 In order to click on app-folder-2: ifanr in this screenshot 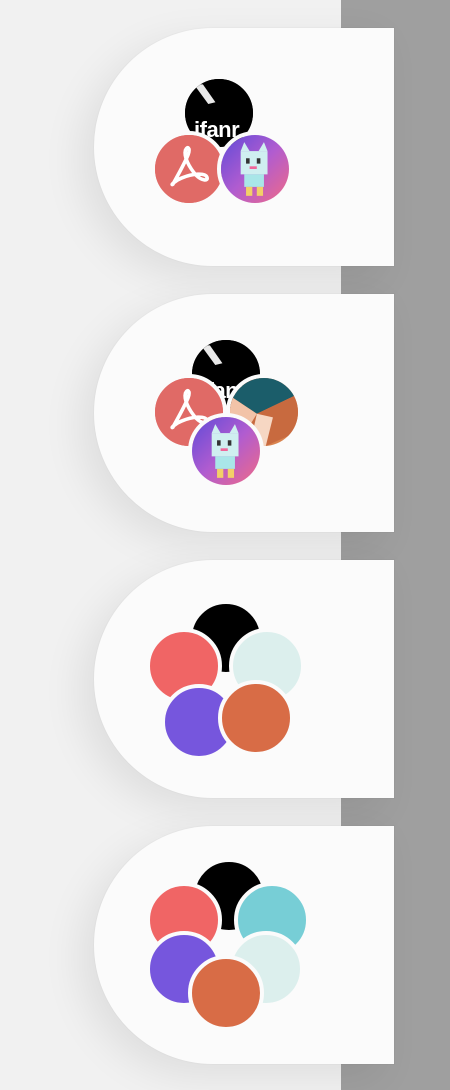, I will do `click(244, 413)`.